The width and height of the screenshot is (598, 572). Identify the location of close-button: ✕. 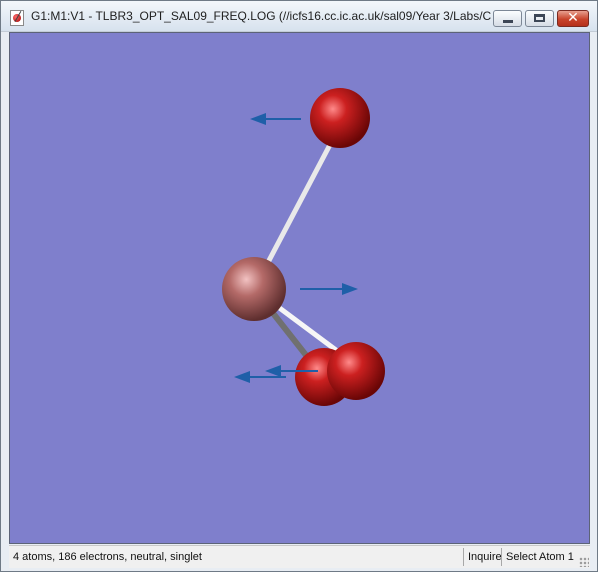
(573, 18).